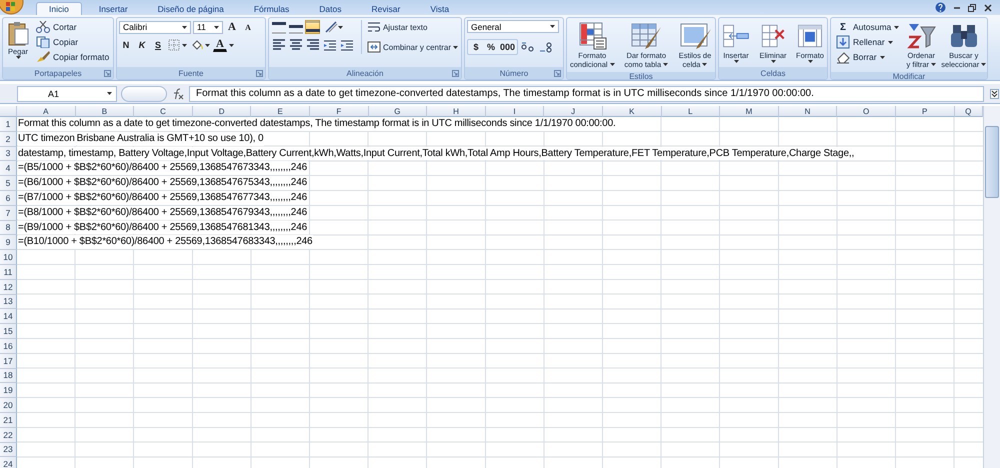 This screenshot has width=1000, height=468. Describe the element at coordinates (144, 94) in the screenshot. I see `formula-bar-handle` at that location.